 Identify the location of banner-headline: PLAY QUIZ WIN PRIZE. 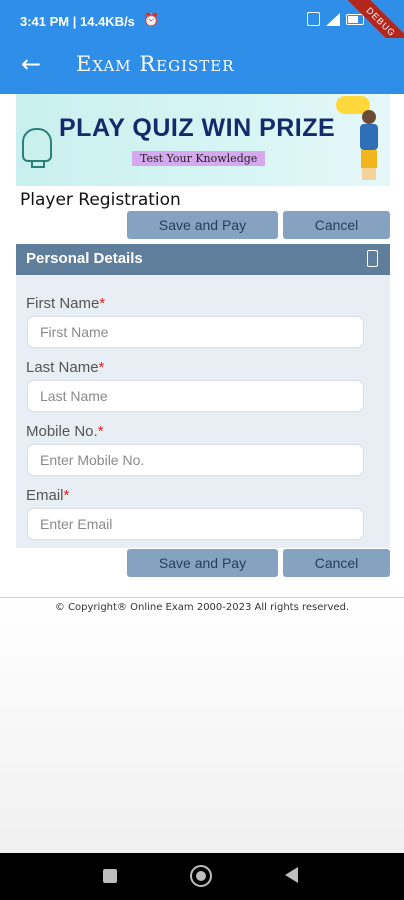
(197, 128).